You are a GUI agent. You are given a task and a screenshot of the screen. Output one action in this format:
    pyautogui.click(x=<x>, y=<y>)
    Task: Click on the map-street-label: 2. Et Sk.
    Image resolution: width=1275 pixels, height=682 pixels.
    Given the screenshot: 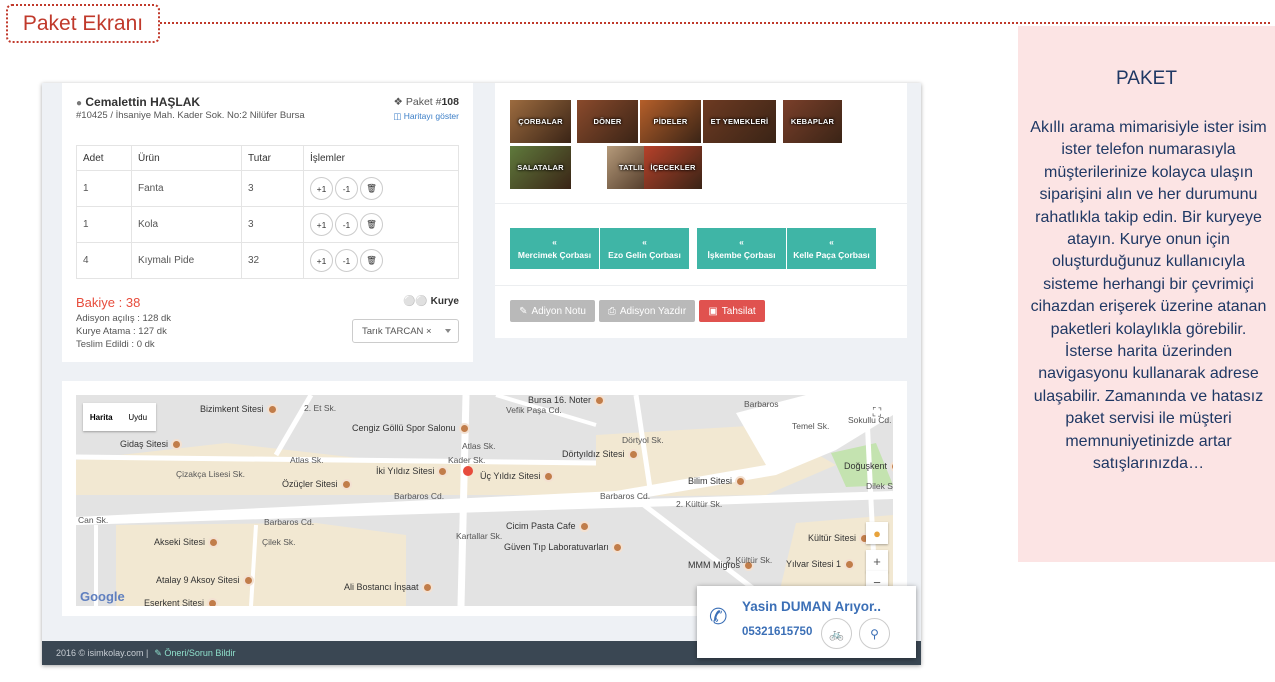 What is the action you would take?
    pyautogui.click(x=320, y=408)
    